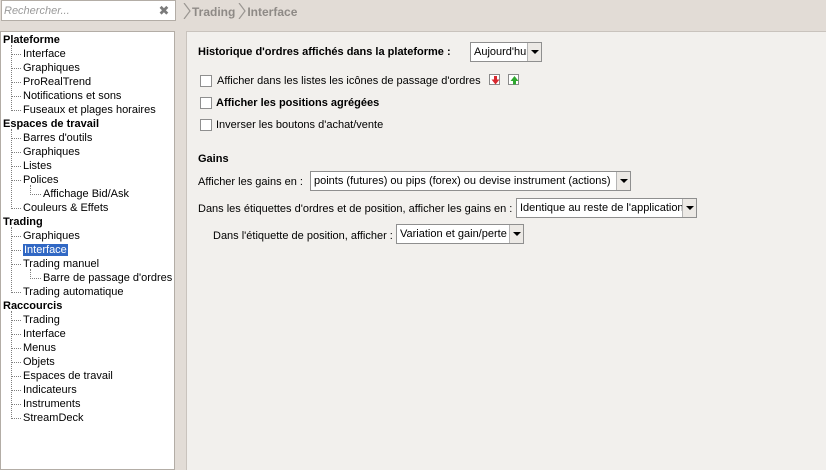  I want to click on breadcrumb: Trading Interface, so click(241, 11).